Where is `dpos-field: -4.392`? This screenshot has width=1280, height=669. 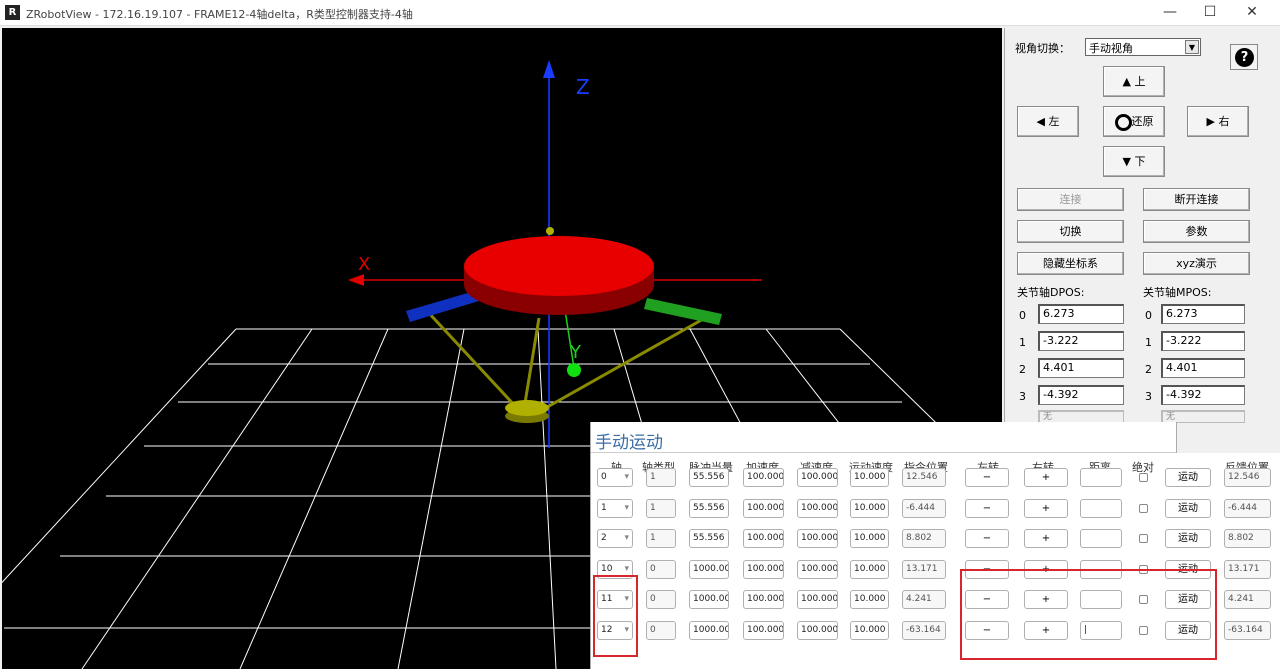 dpos-field: -4.392 is located at coordinates (1081, 395).